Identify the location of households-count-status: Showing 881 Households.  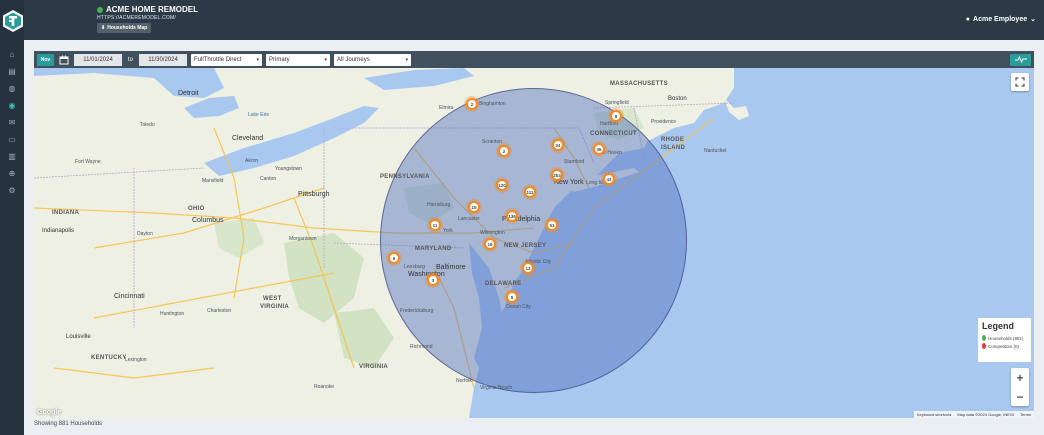
(68, 424).